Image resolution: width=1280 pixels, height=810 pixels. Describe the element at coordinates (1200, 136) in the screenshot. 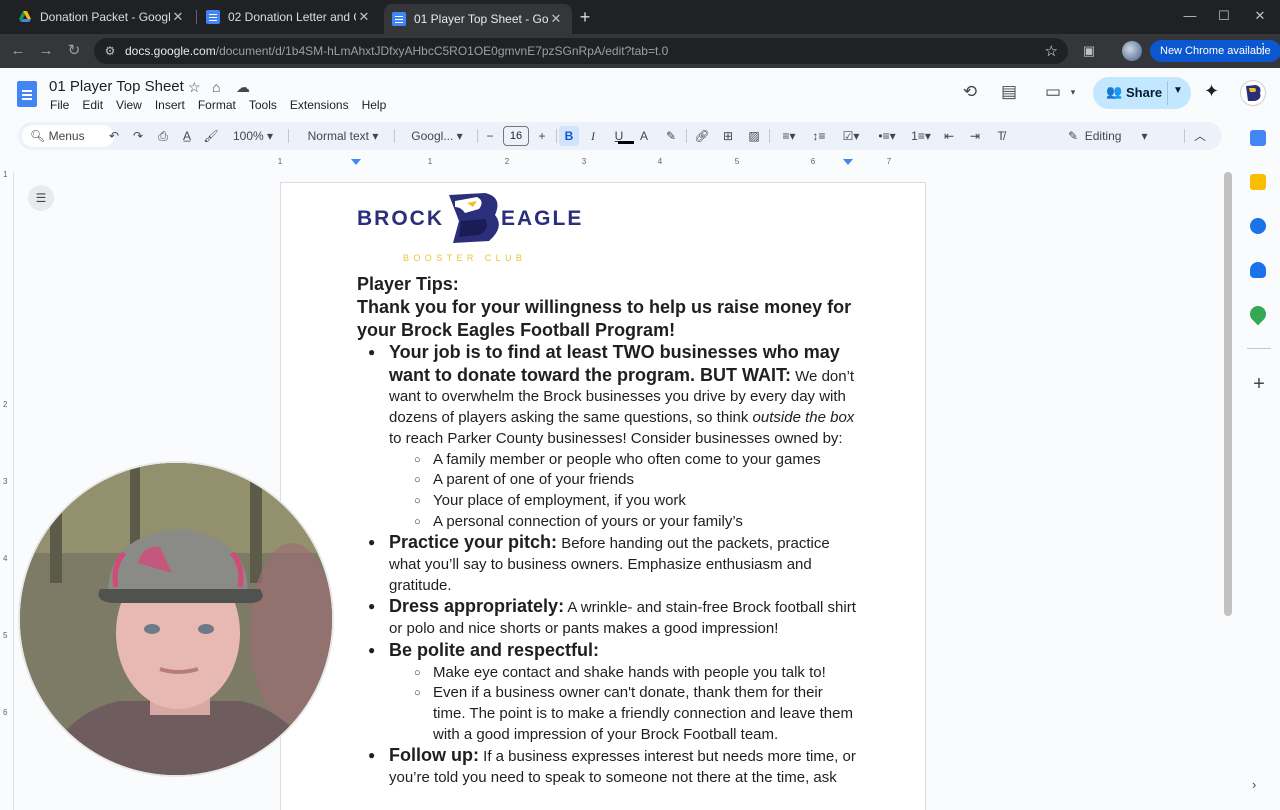

I see `collapse-menus-icon: ︿` at that location.